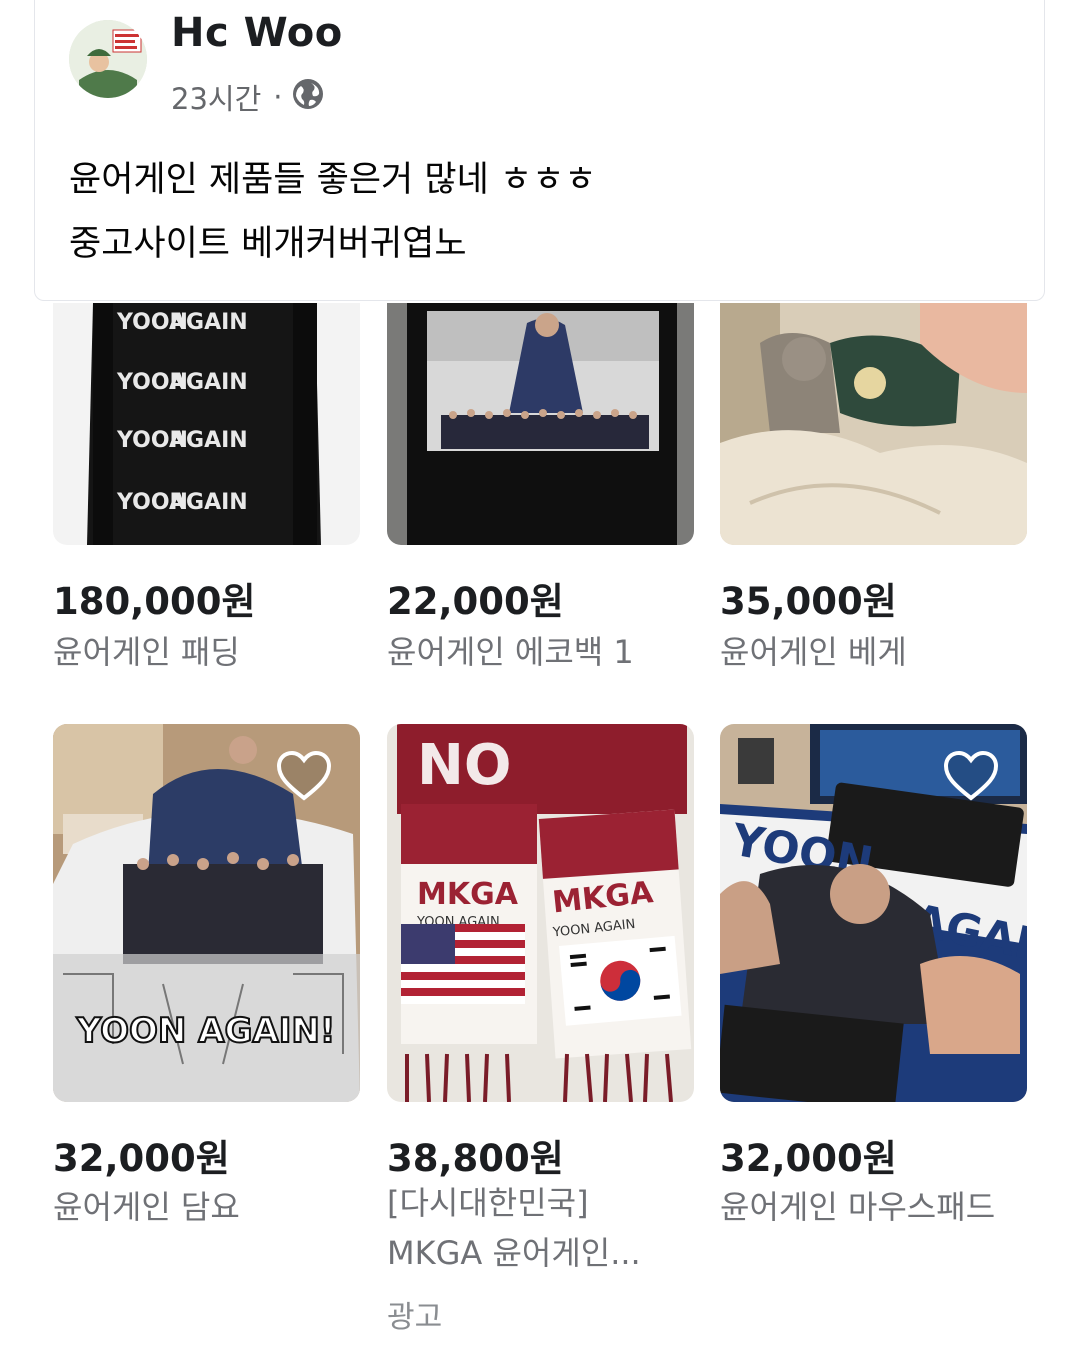 This screenshot has height=1372, width=1080. What do you see at coordinates (873, 913) in the screenshot?
I see `product-image-mousepad: YOON AGAI` at bounding box center [873, 913].